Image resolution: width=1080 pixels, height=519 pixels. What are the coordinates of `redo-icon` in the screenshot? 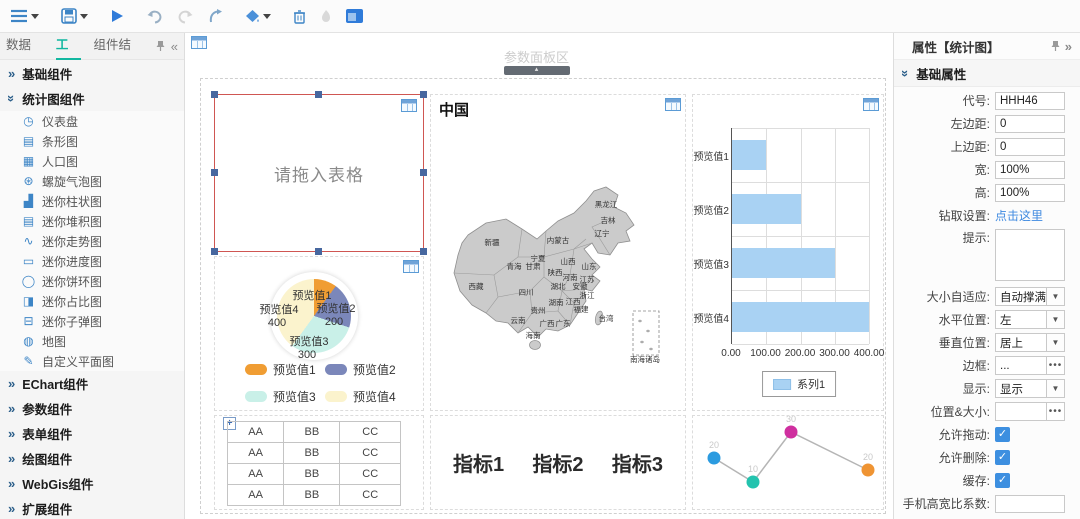 It's located at (185, 16).